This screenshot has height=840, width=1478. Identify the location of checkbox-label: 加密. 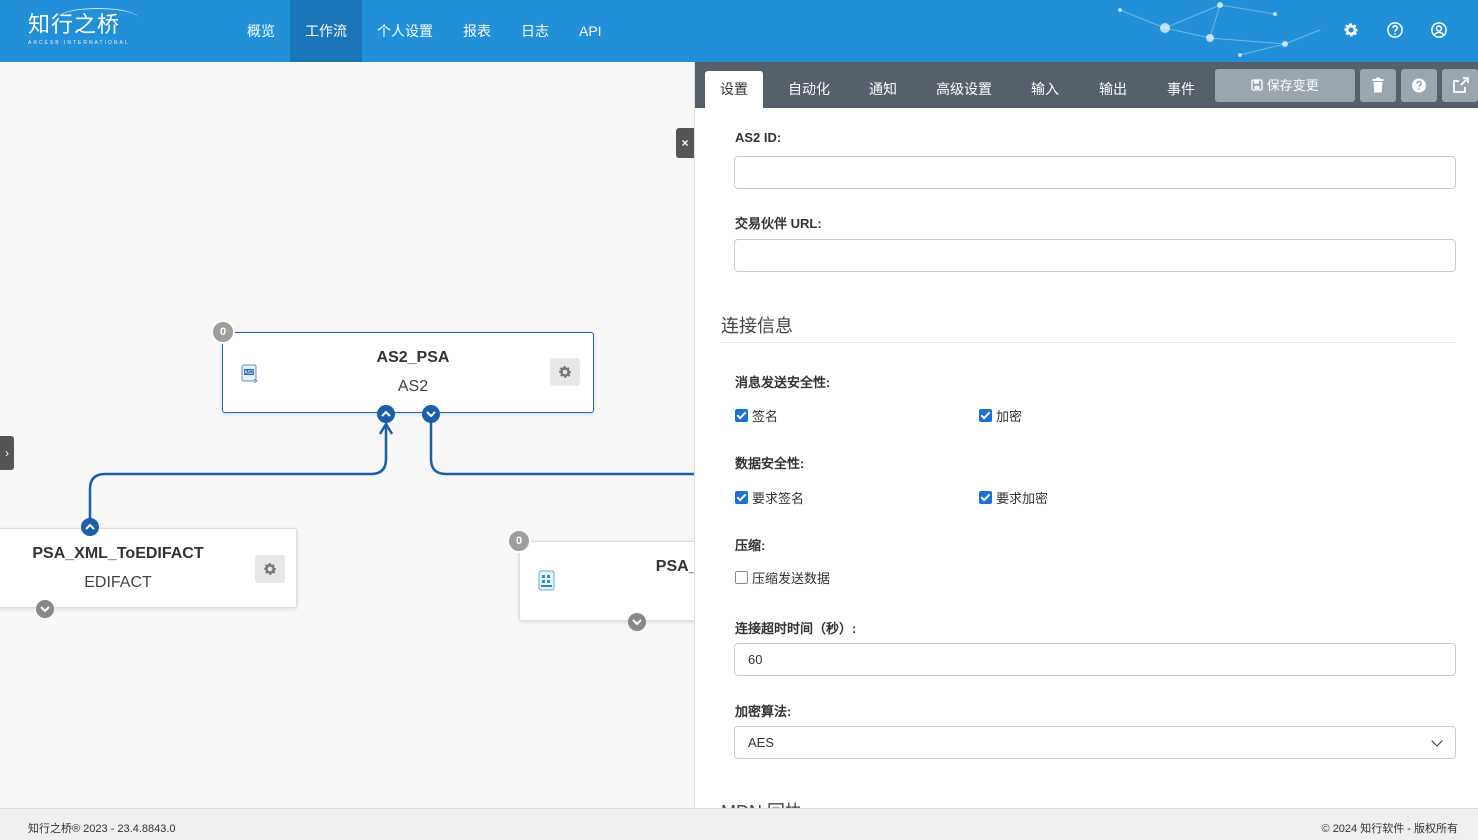
(1009, 416).